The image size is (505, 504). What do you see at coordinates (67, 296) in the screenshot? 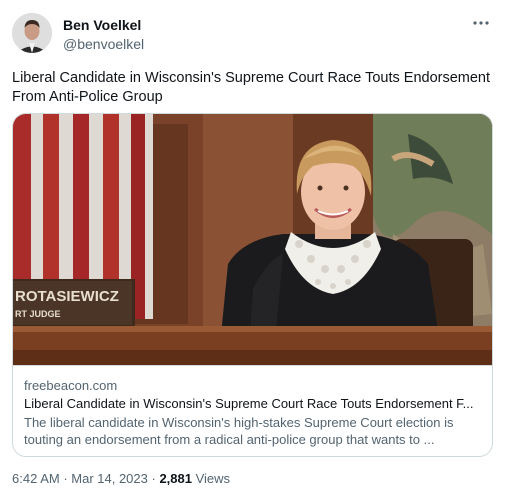
I see `nameplate-line1: ROTASIEWICZ` at bounding box center [67, 296].